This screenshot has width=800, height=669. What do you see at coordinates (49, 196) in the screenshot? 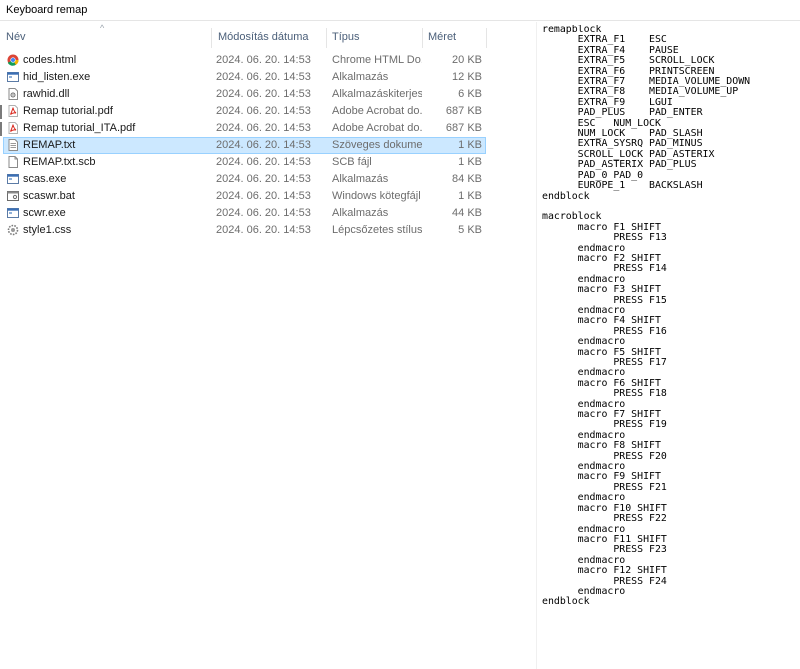
I see `file-name: scaswr.bat` at bounding box center [49, 196].